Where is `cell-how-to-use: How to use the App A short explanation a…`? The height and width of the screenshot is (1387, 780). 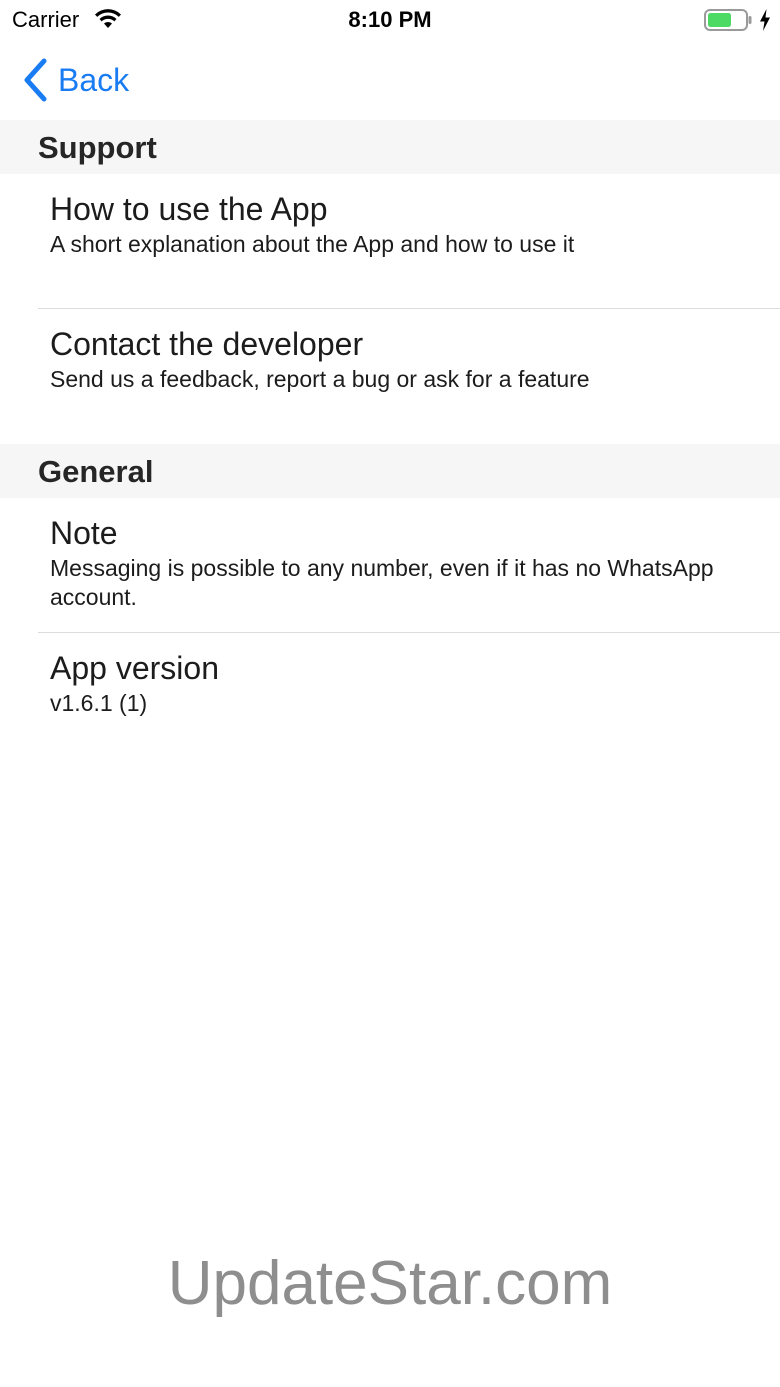 cell-how-to-use: How to use the App A short explanation a… is located at coordinates (390, 241).